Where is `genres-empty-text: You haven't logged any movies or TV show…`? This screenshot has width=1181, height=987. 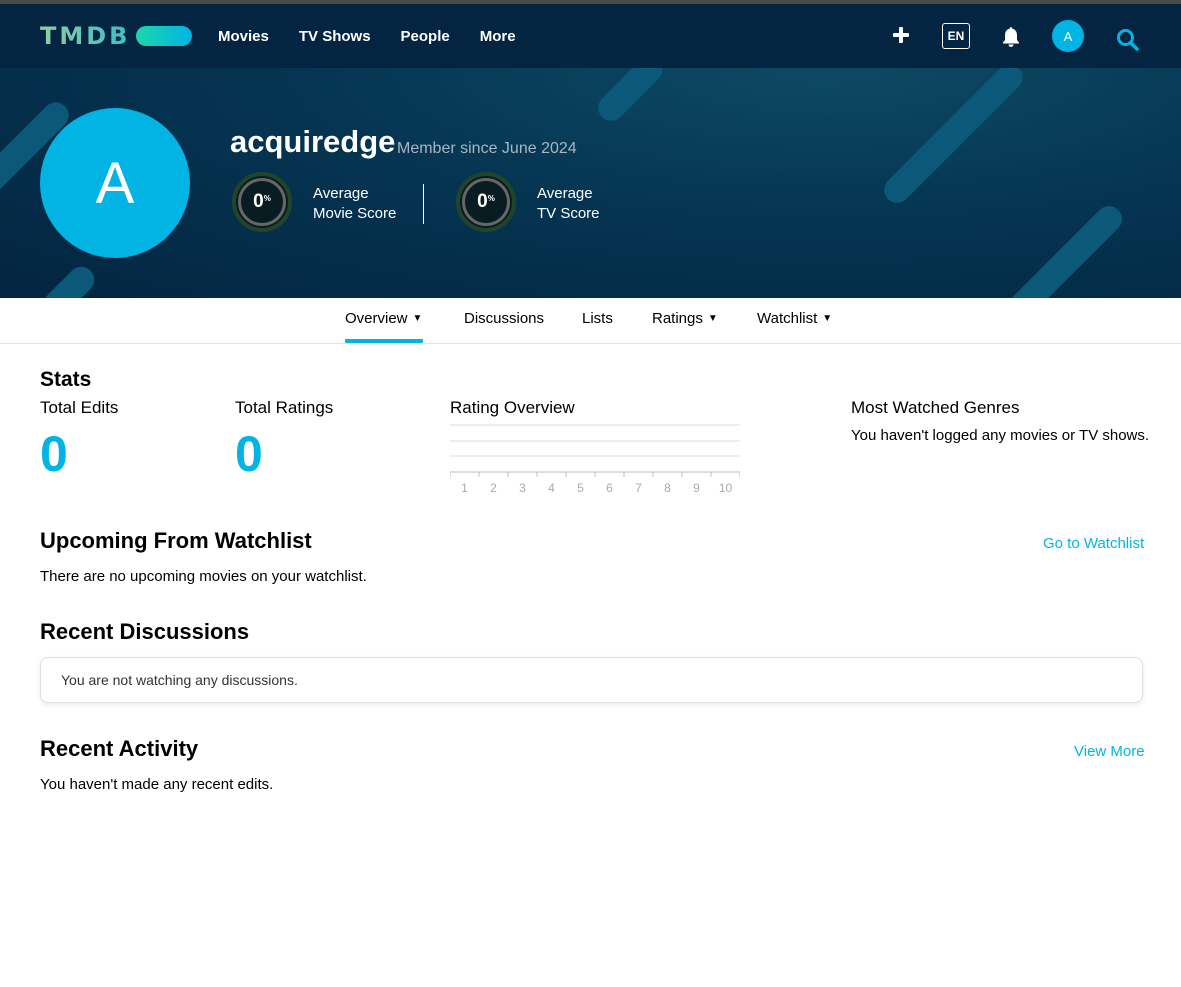 genres-empty-text: You haven't logged any movies or TV show… is located at coordinates (1000, 435).